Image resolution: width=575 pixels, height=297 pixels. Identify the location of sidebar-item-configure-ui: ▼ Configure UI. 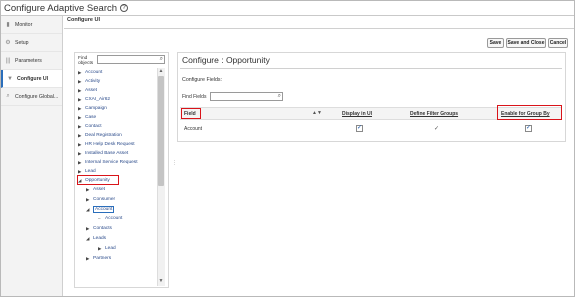
(31, 79).